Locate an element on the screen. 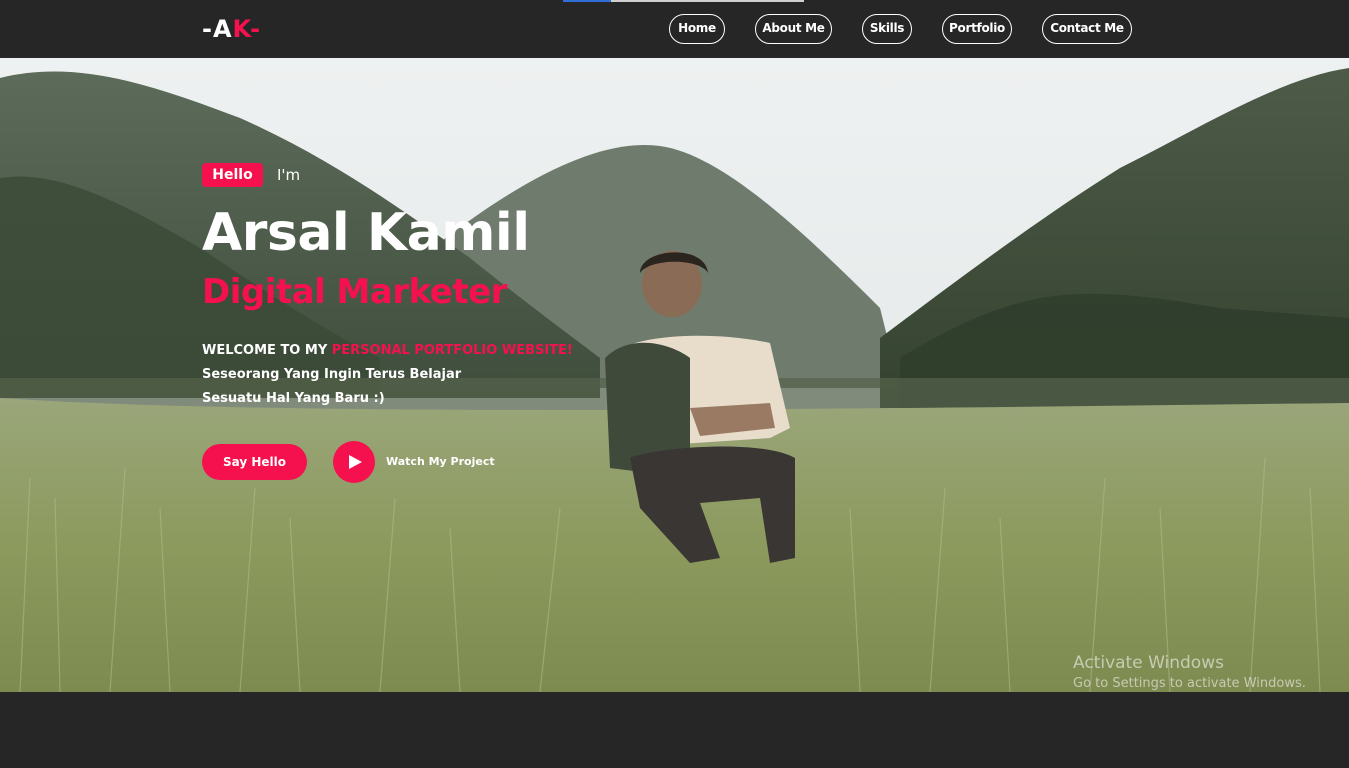 This screenshot has height=768, width=1349. scroll-progress-bar is located at coordinates (683, 1).